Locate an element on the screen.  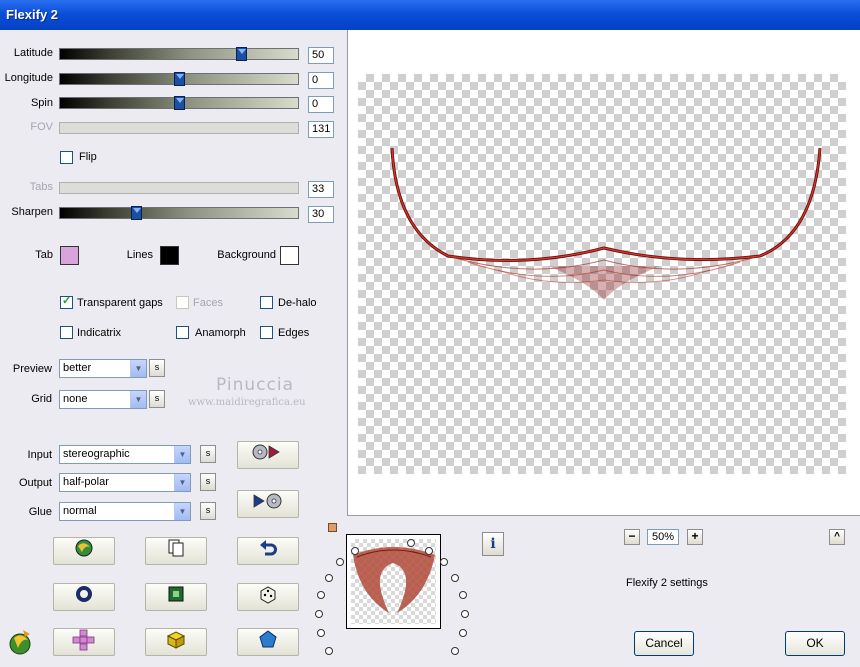
latitude-slider-thumb is located at coordinates (241, 54).